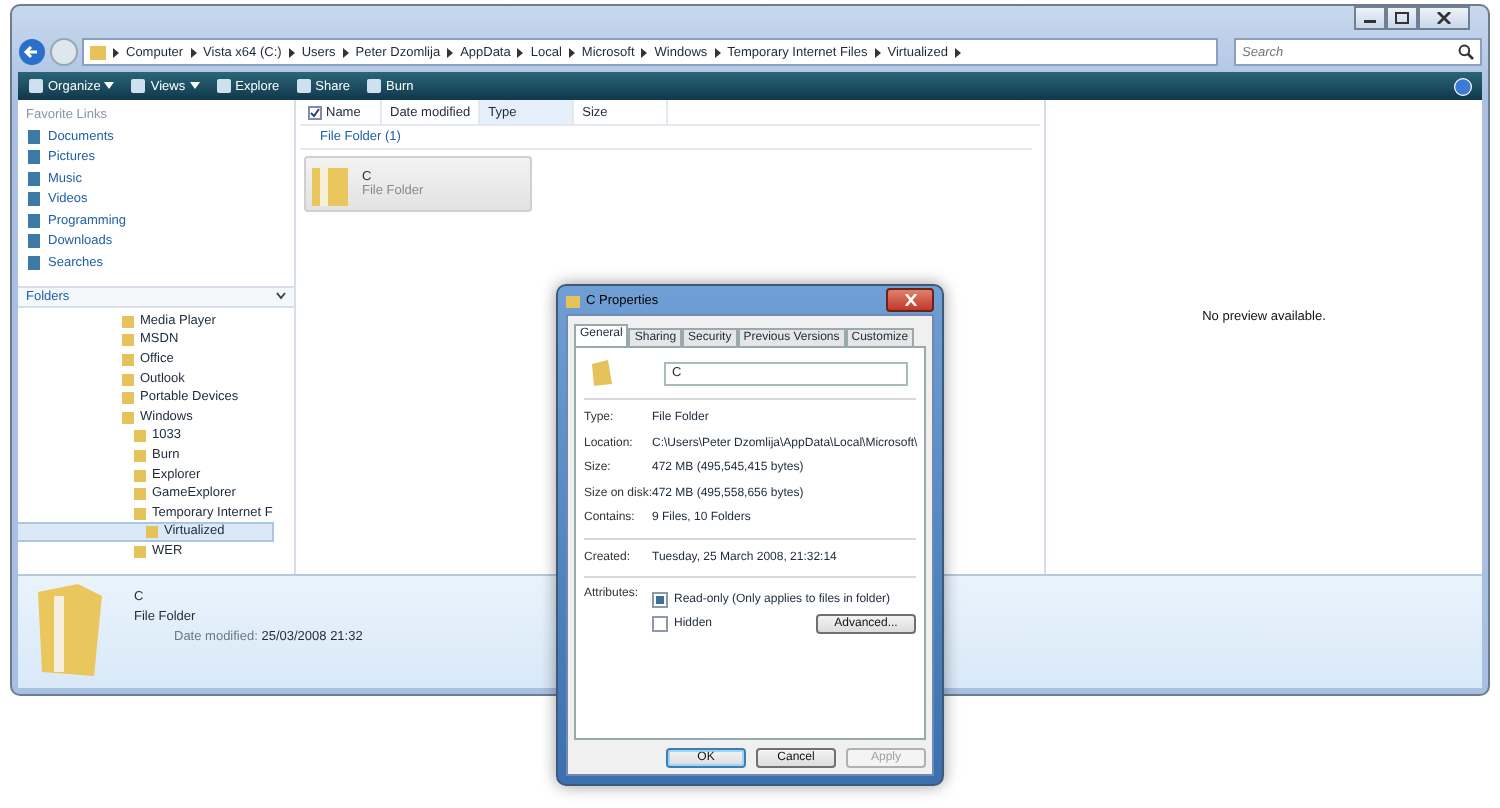 This screenshot has width=1500, height=808. I want to click on back-icon, so click(32, 52).